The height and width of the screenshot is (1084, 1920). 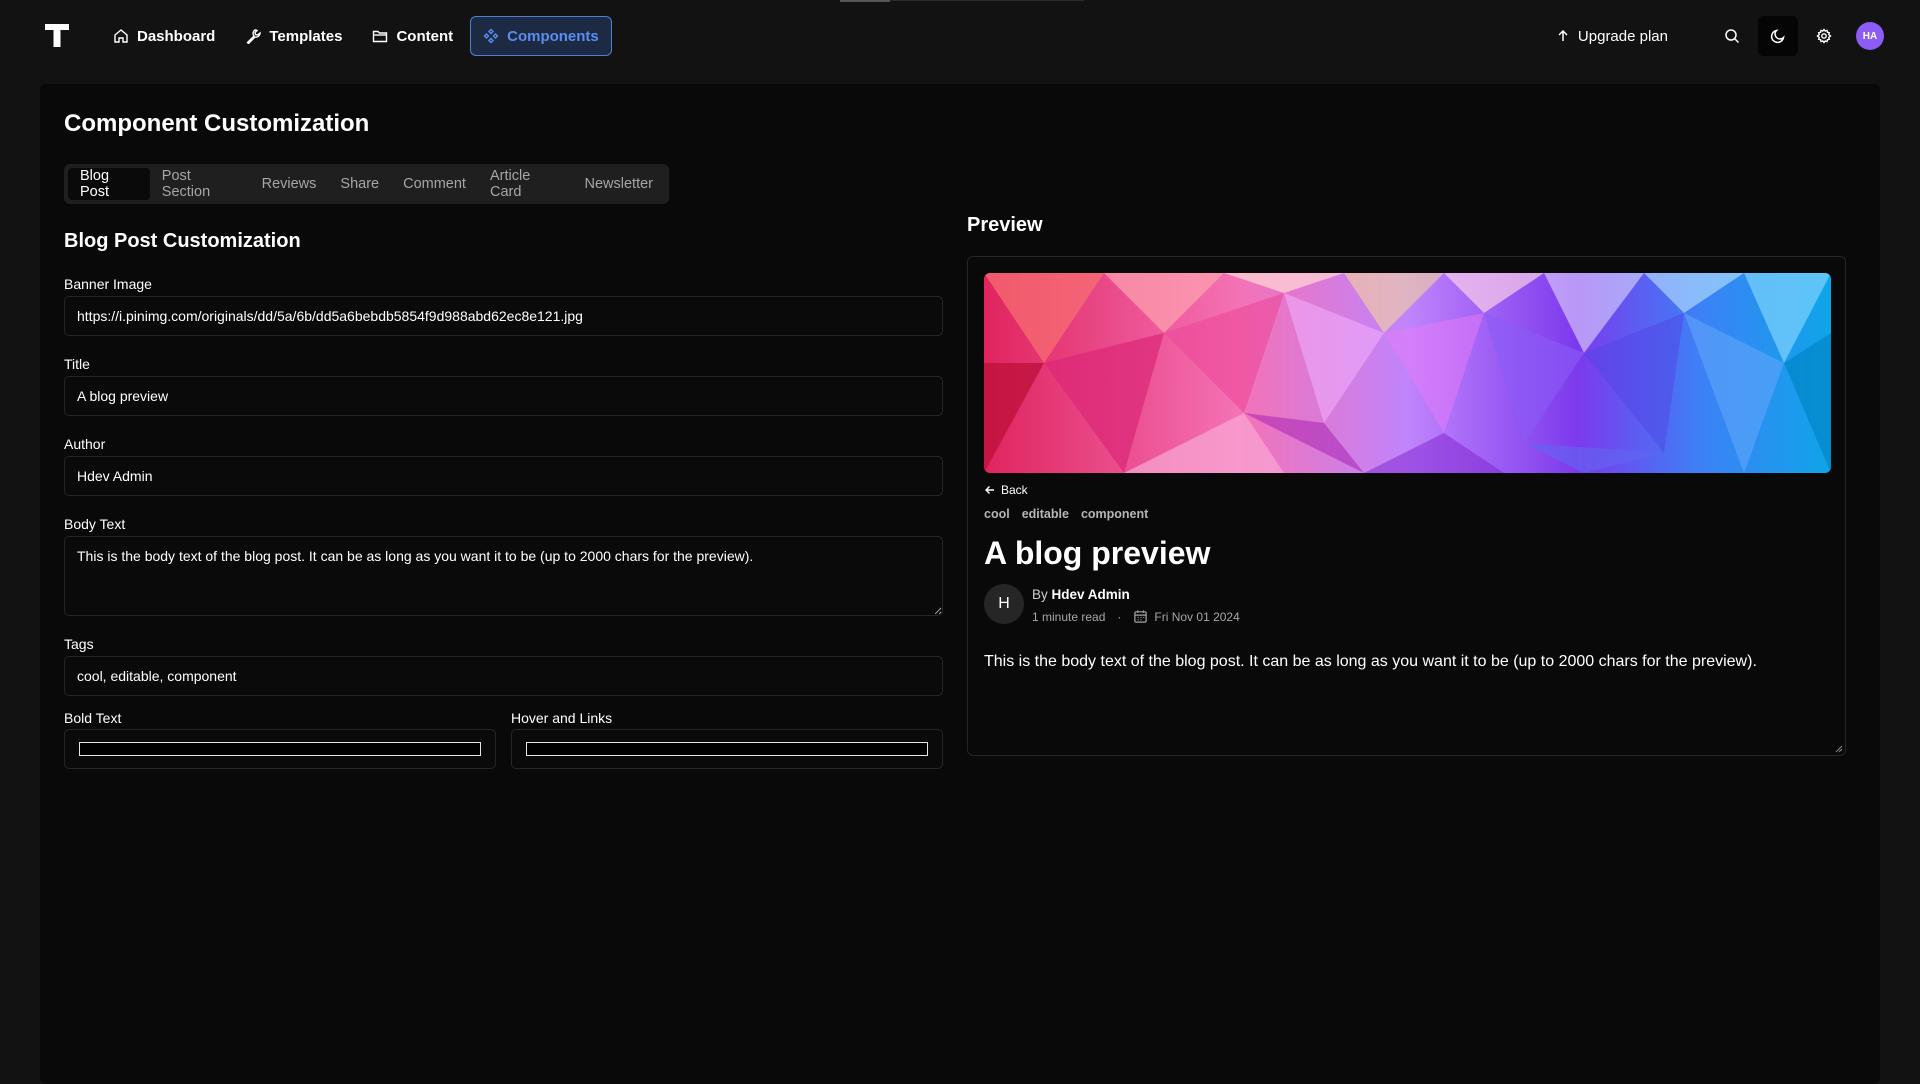 What do you see at coordinates (619, 184) in the screenshot?
I see `tab-newsletter: Newsletter` at bounding box center [619, 184].